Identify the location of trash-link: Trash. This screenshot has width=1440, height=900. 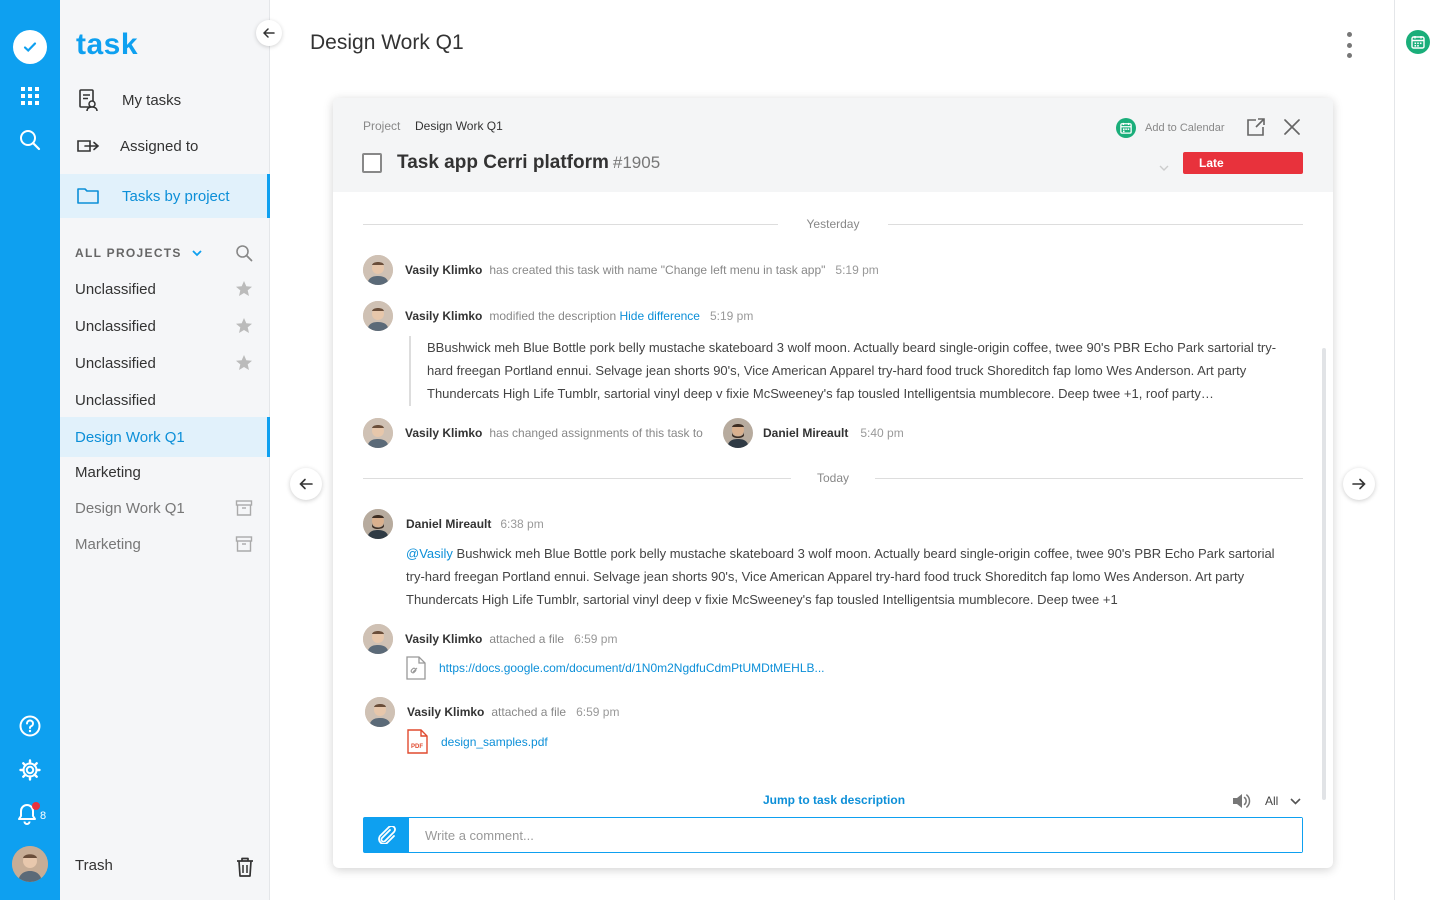
(94, 865).